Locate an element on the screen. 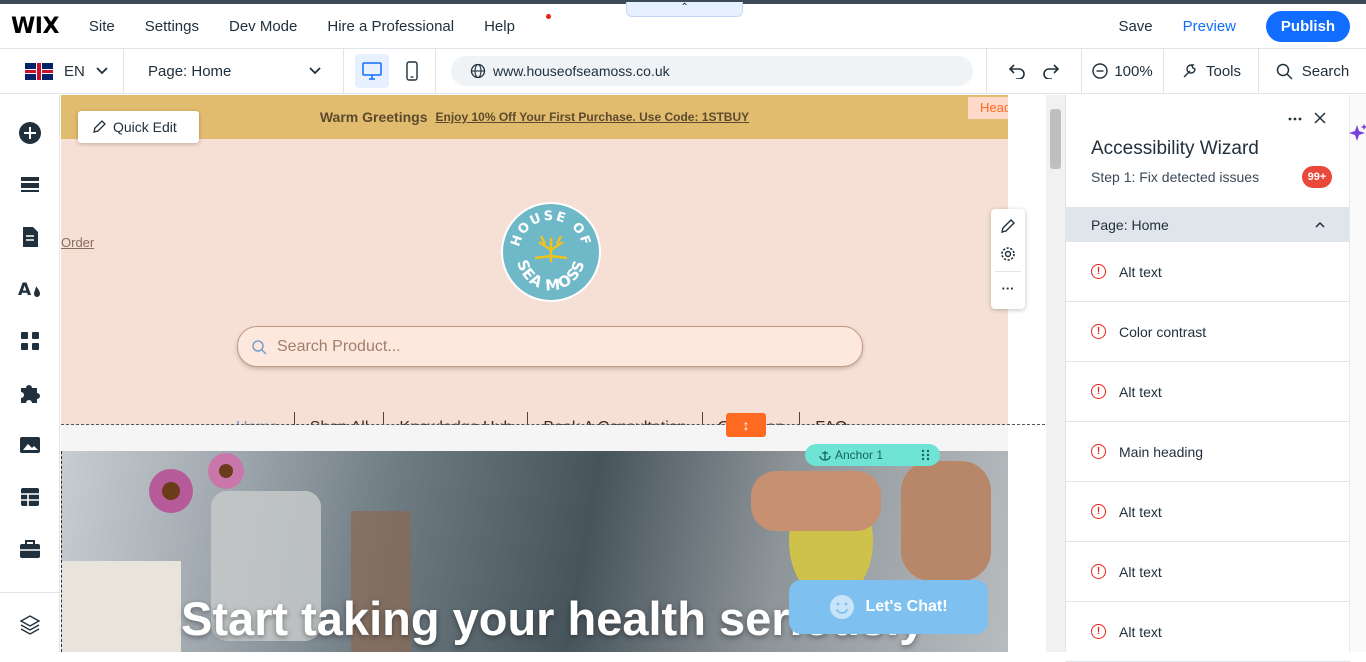 This screenshot has width=1366, height=662. device-switcher is located at coordinates (390, 71).